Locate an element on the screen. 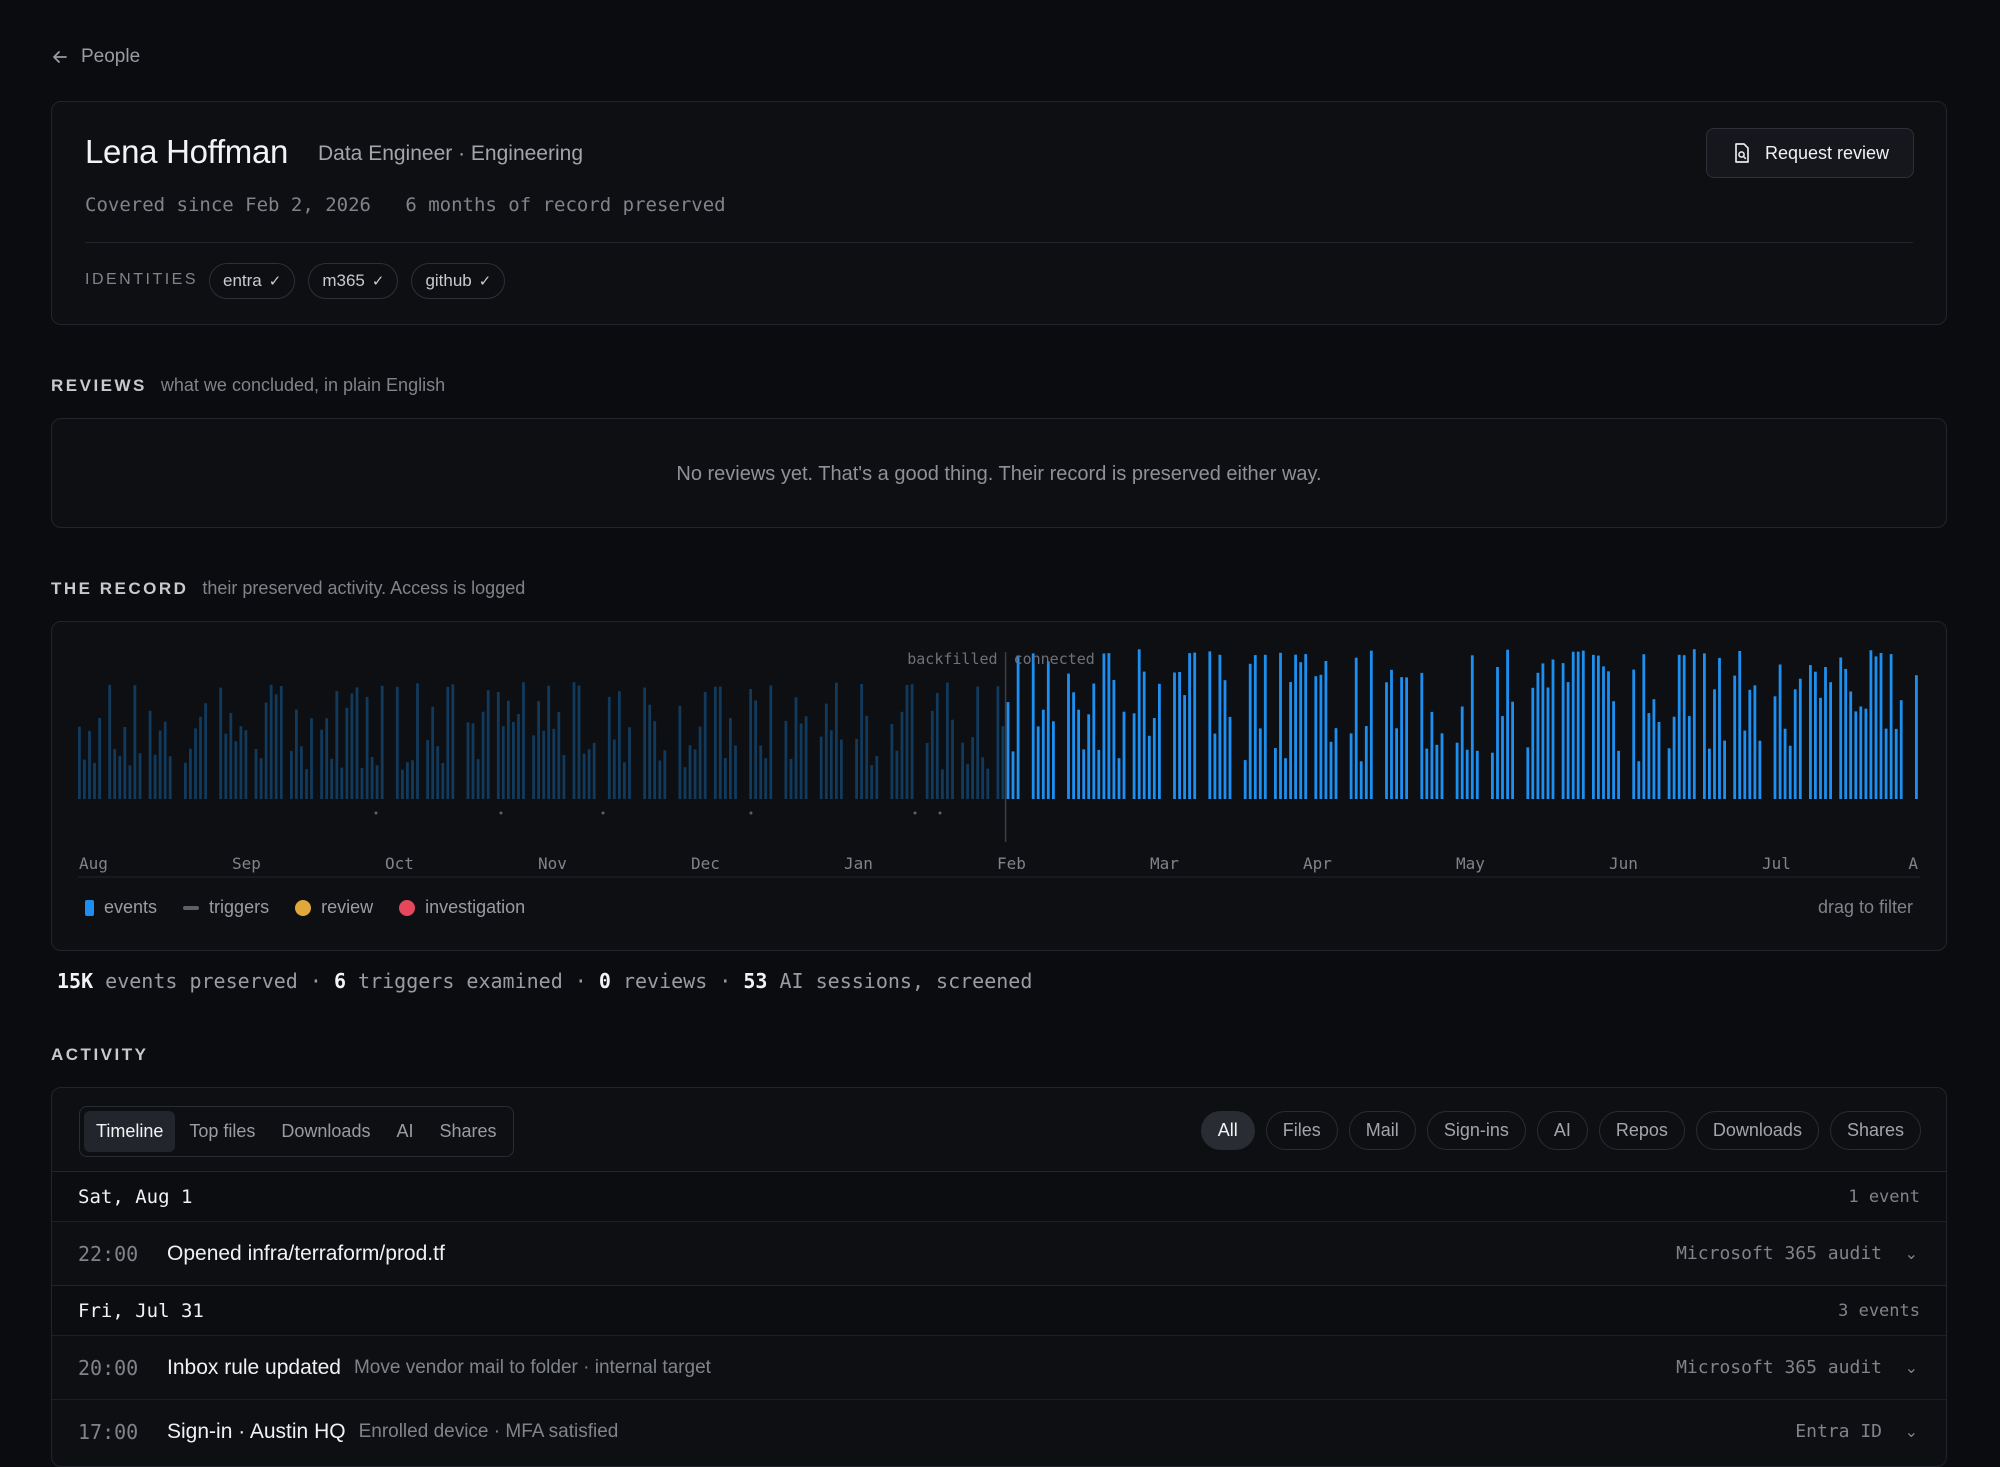 The image size is (2000, 1467). investigation-swatch is located at coordinates (407, 907).